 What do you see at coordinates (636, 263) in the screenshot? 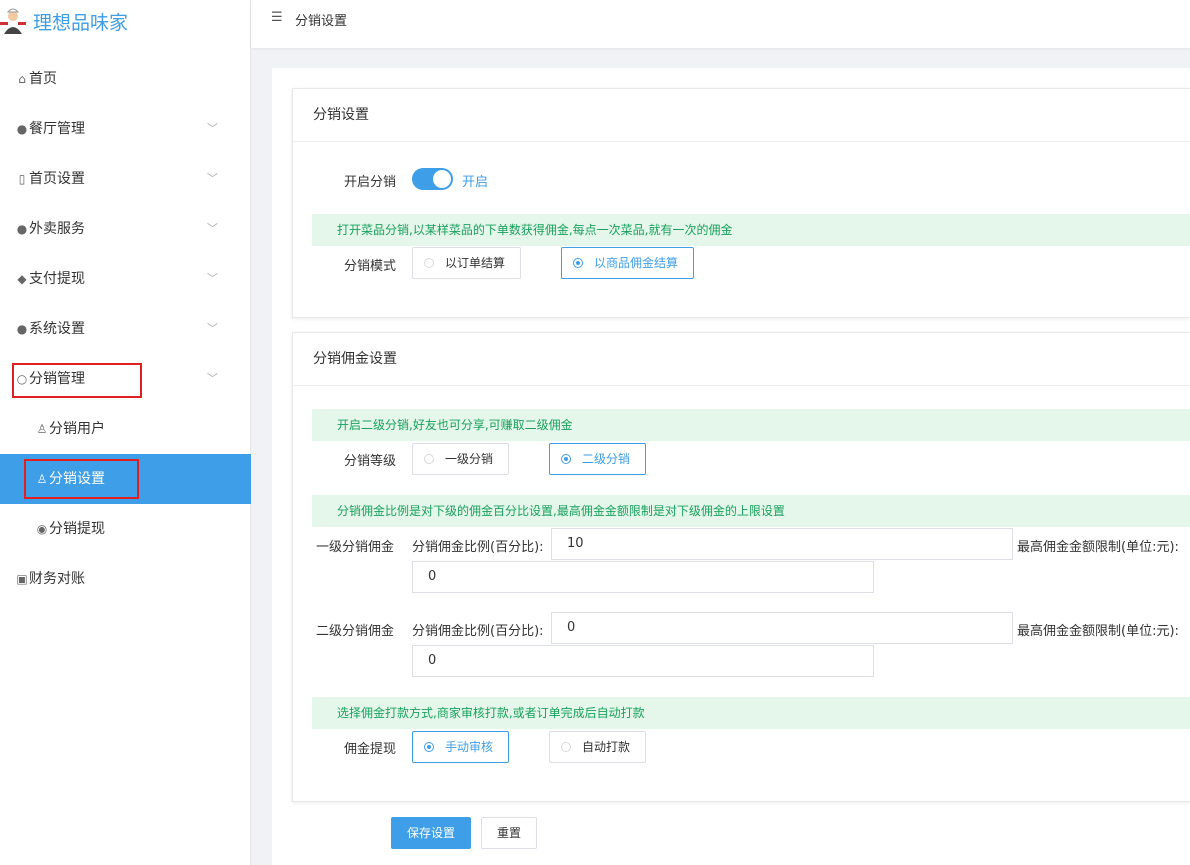
I see `radio-label: 以商品佣金结算` at bounding box center [636, 263].